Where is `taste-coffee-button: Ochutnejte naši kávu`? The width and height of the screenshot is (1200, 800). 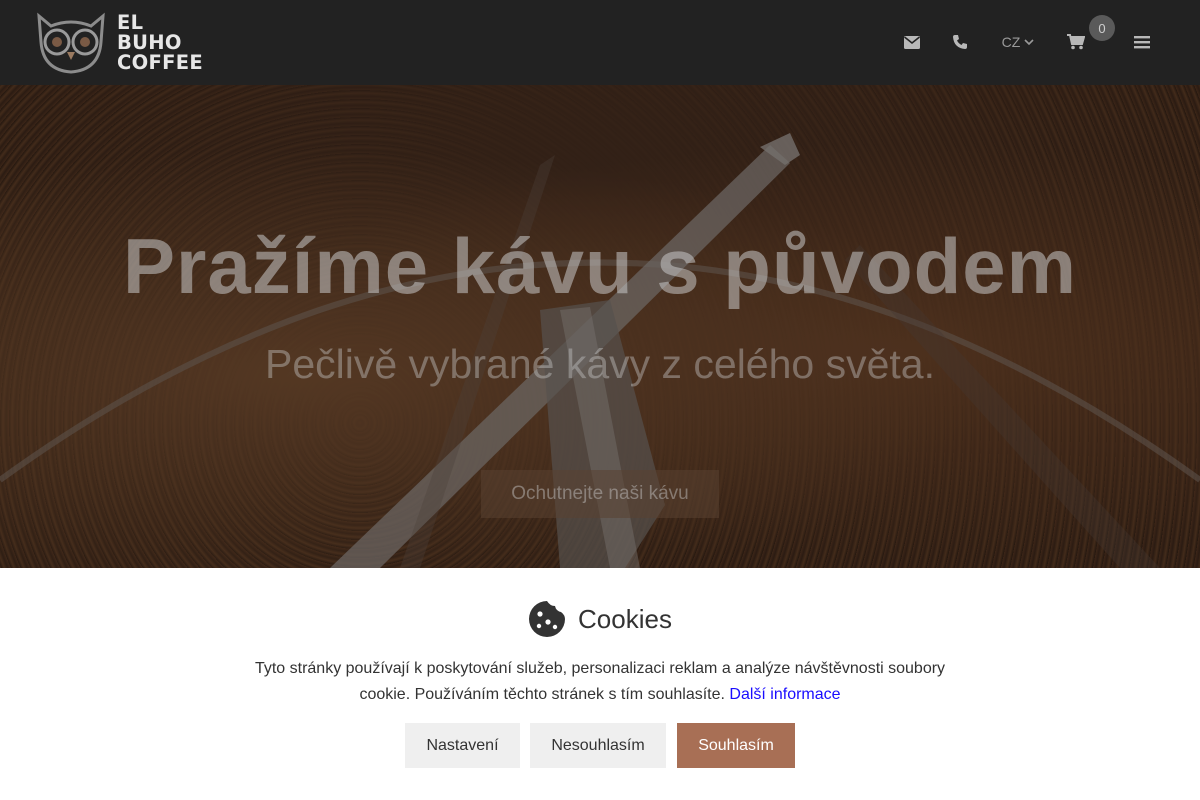 taste-coffee-button: Ochutnejte naši kávu is located at coordinates (600, 494).